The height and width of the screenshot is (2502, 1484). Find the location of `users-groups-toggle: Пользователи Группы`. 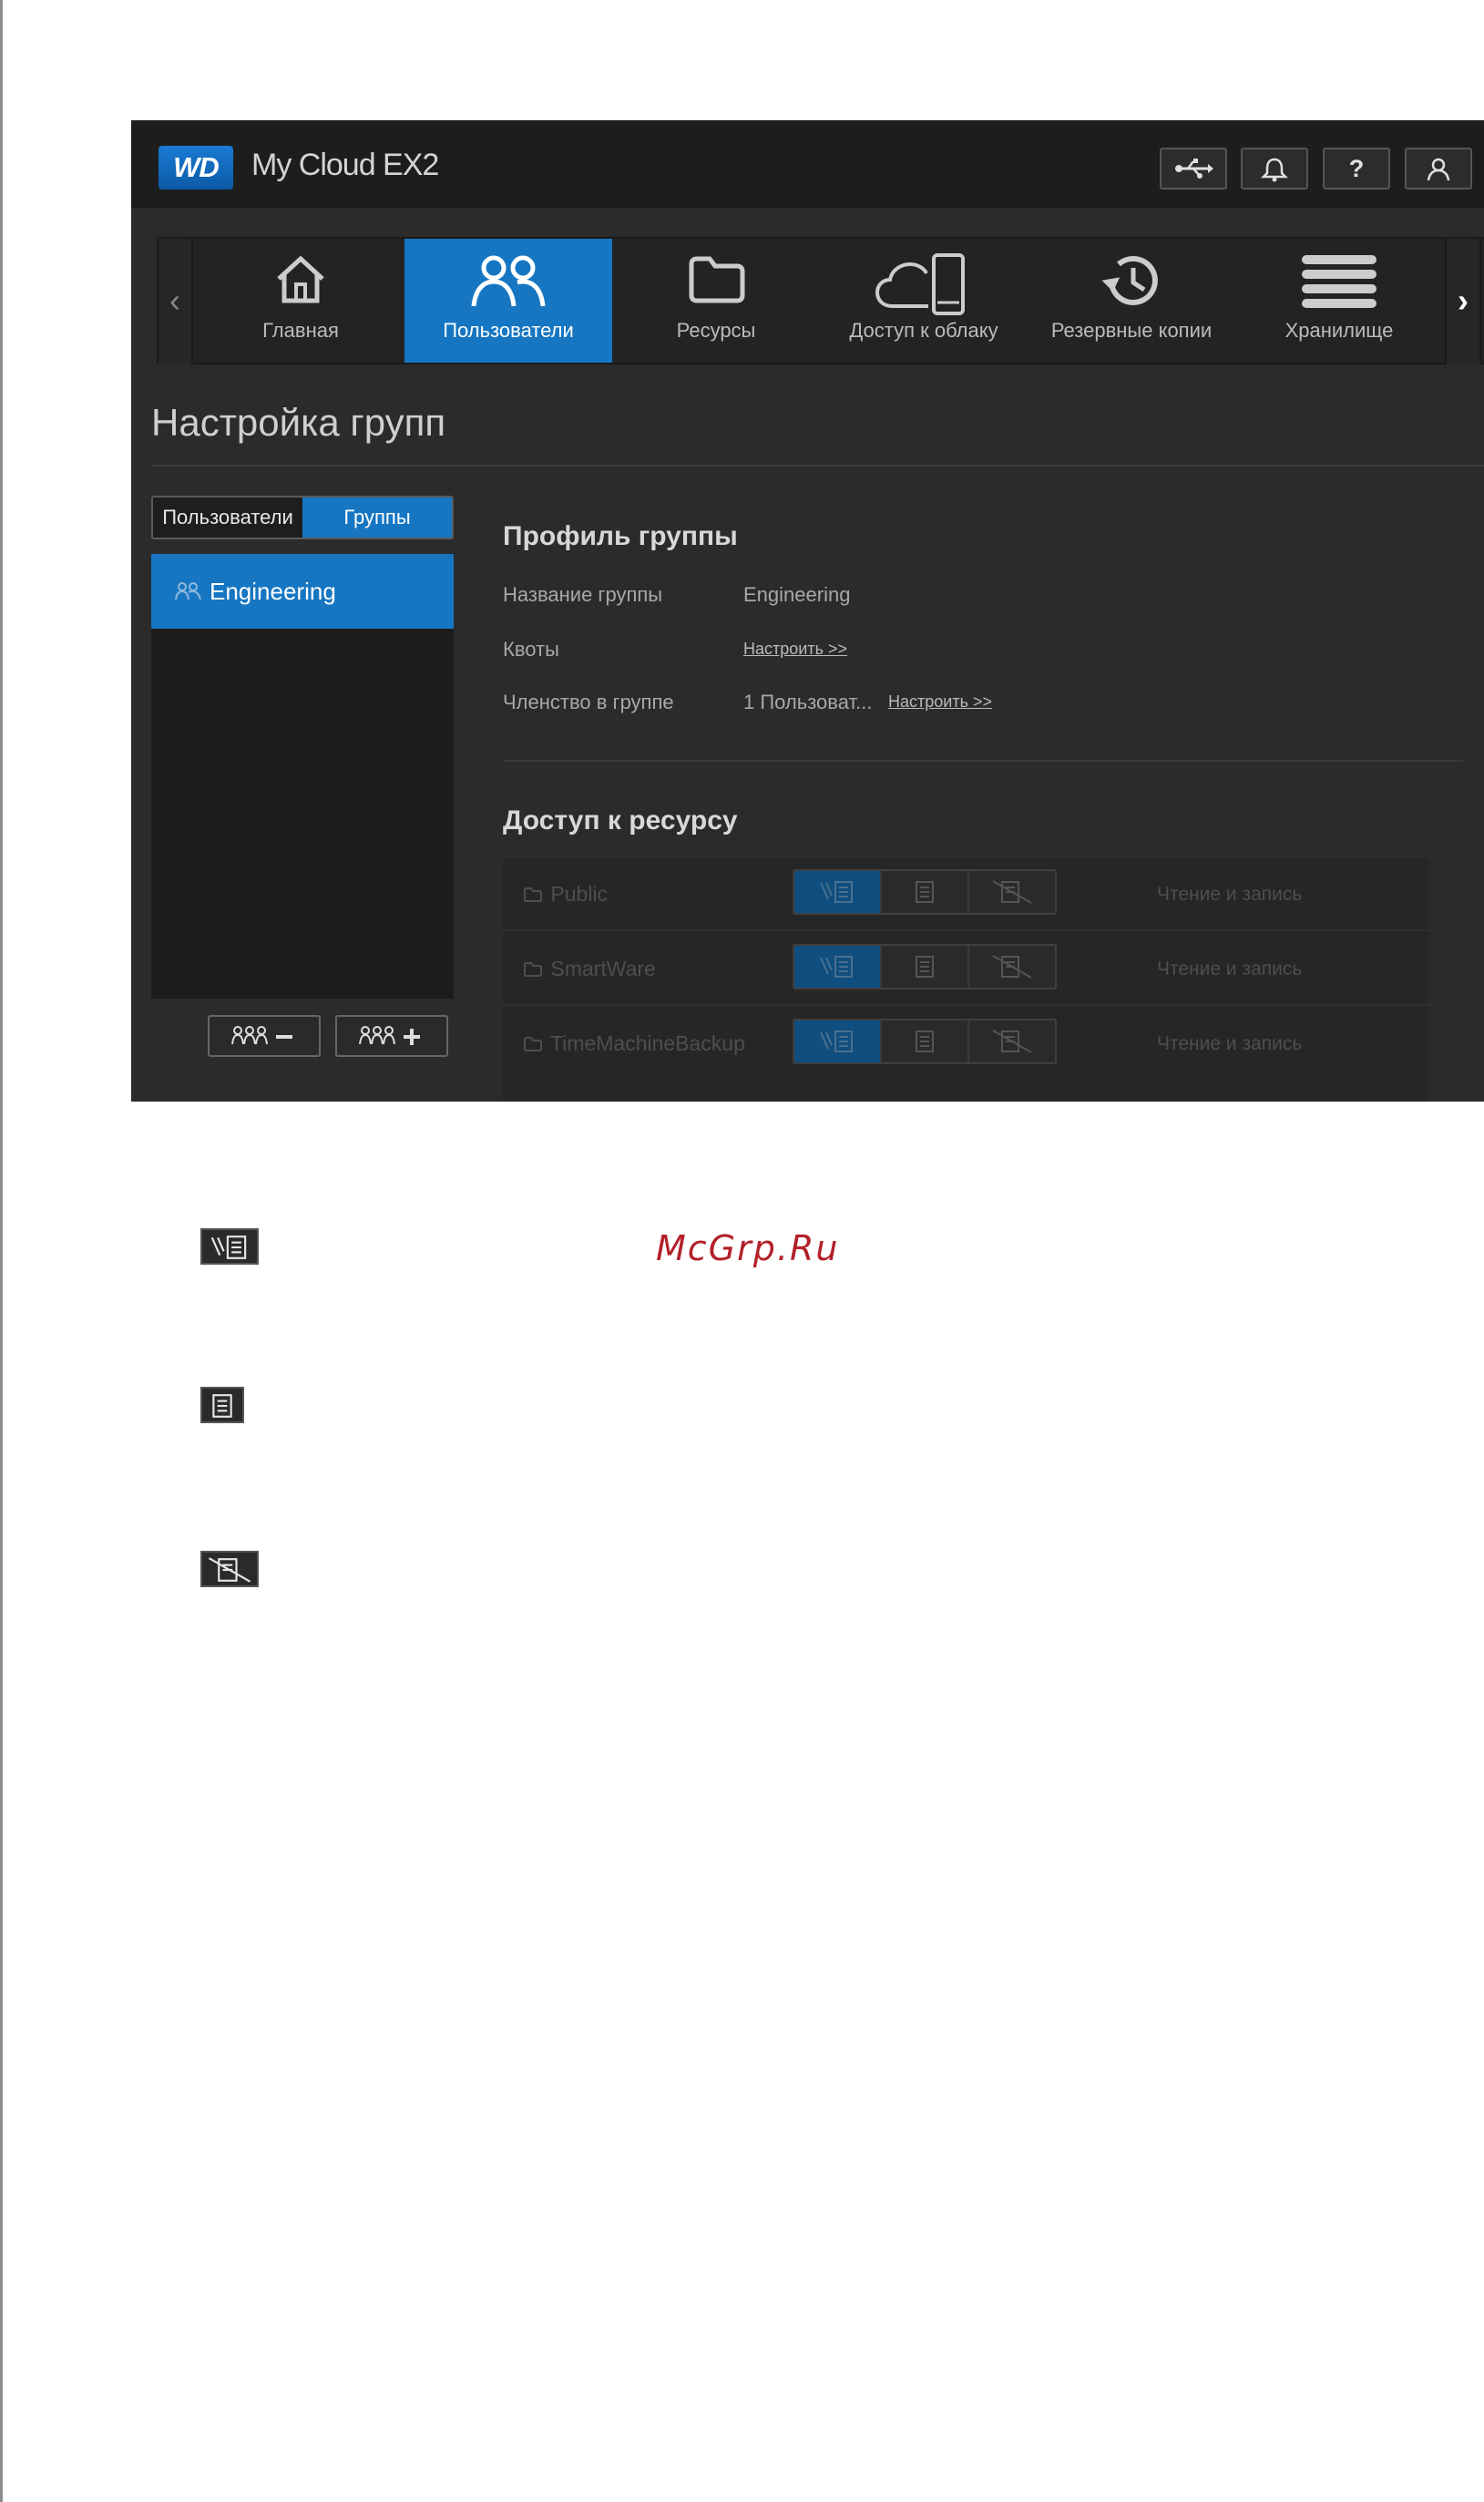

users-groups-toggle: Пользователи Группы is located at coordinates (302, 518).